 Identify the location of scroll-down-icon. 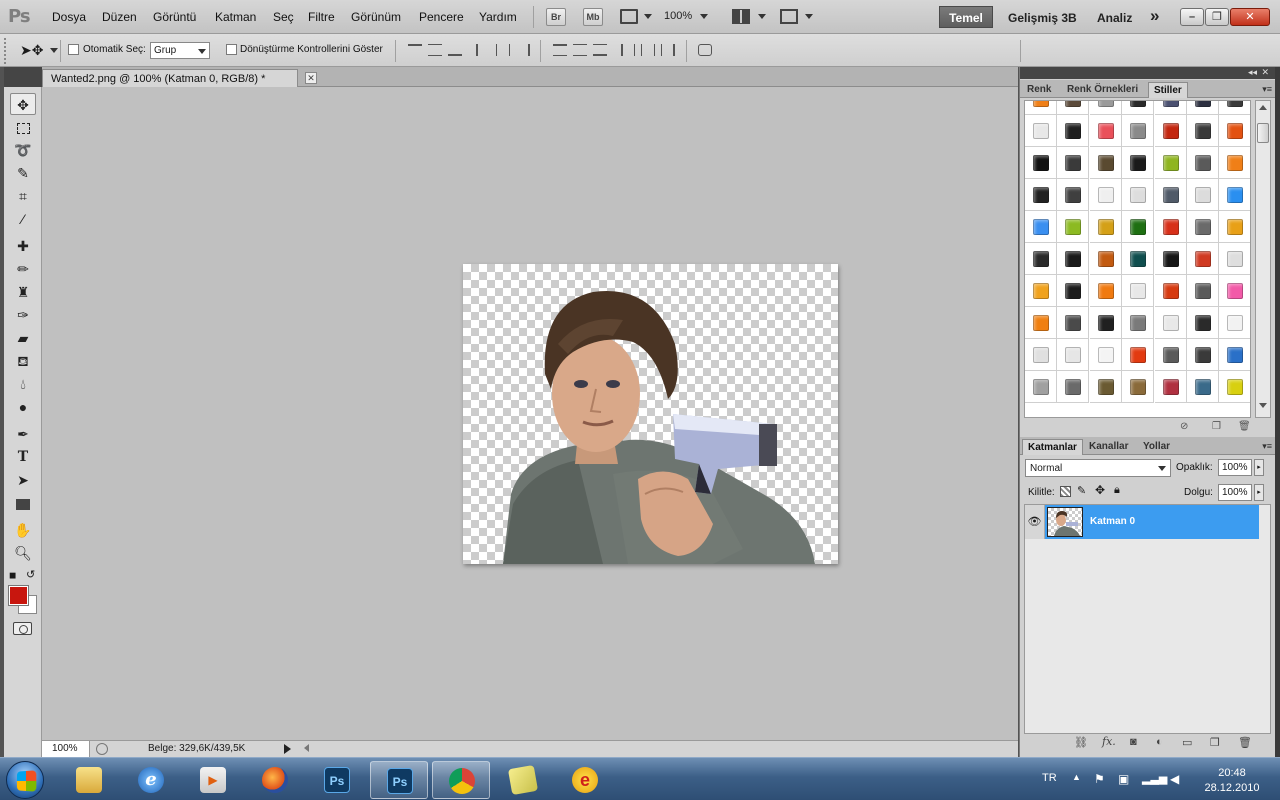
(1263, 405).